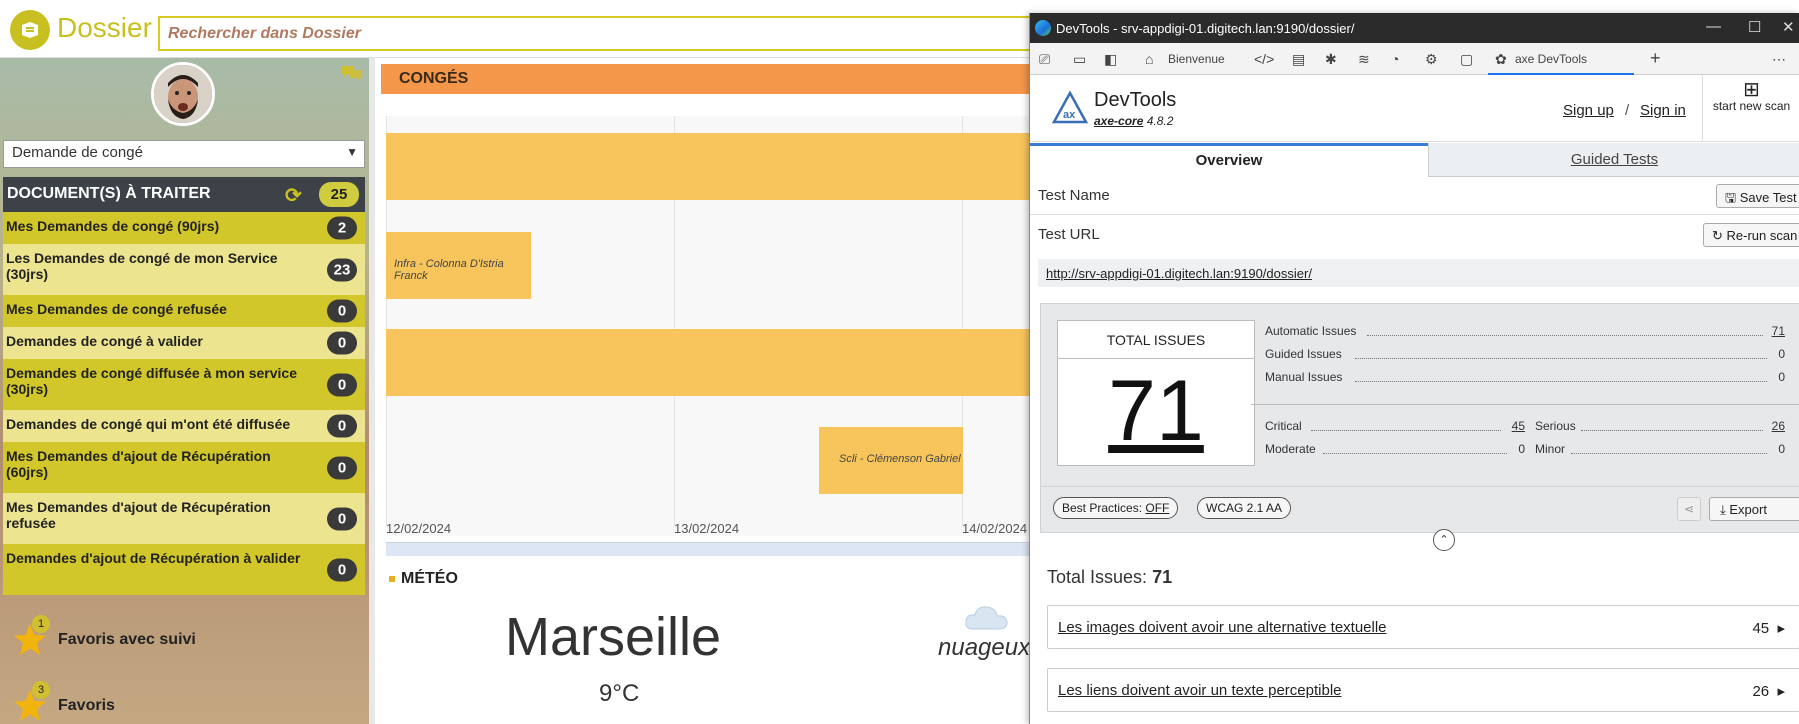  I want to click on conges-section-header: CONGÉS, so click(706, 79).